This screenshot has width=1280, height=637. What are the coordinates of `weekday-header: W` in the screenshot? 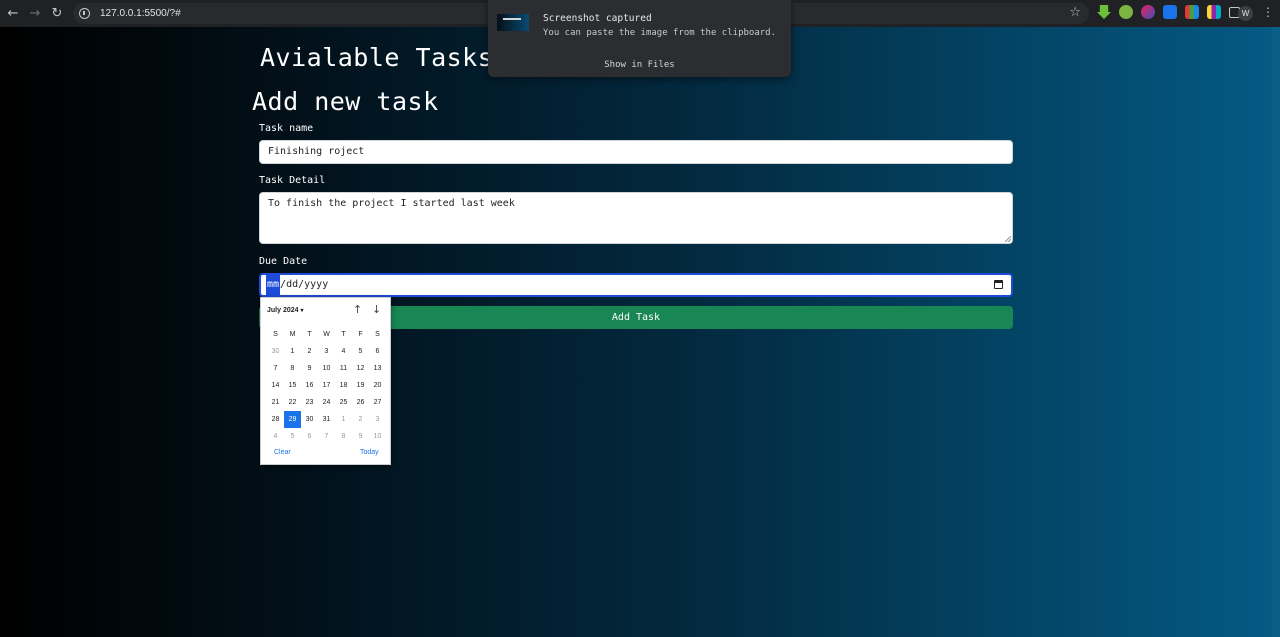 It's located at (326, 334).